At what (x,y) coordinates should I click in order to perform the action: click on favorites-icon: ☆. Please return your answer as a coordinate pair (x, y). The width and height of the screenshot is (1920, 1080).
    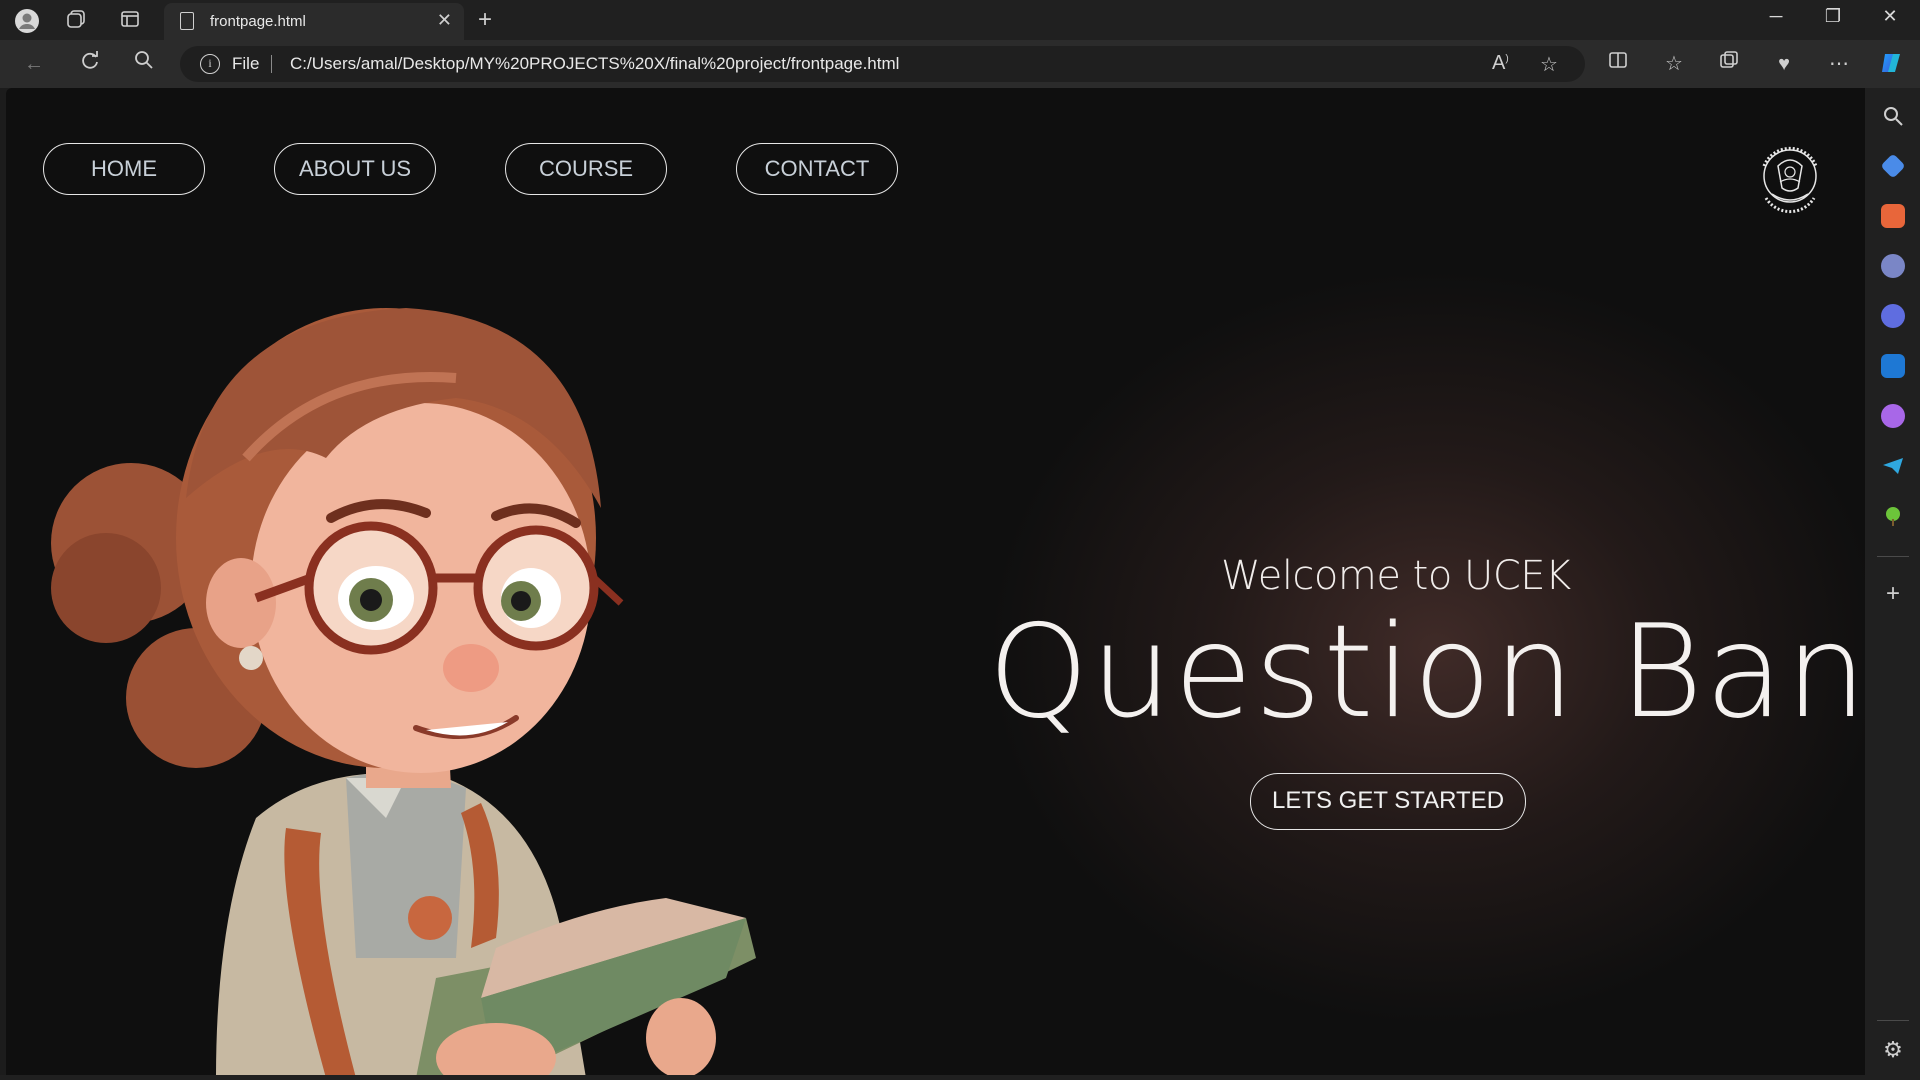
    Looking at the image, I should click on (1674, 64).